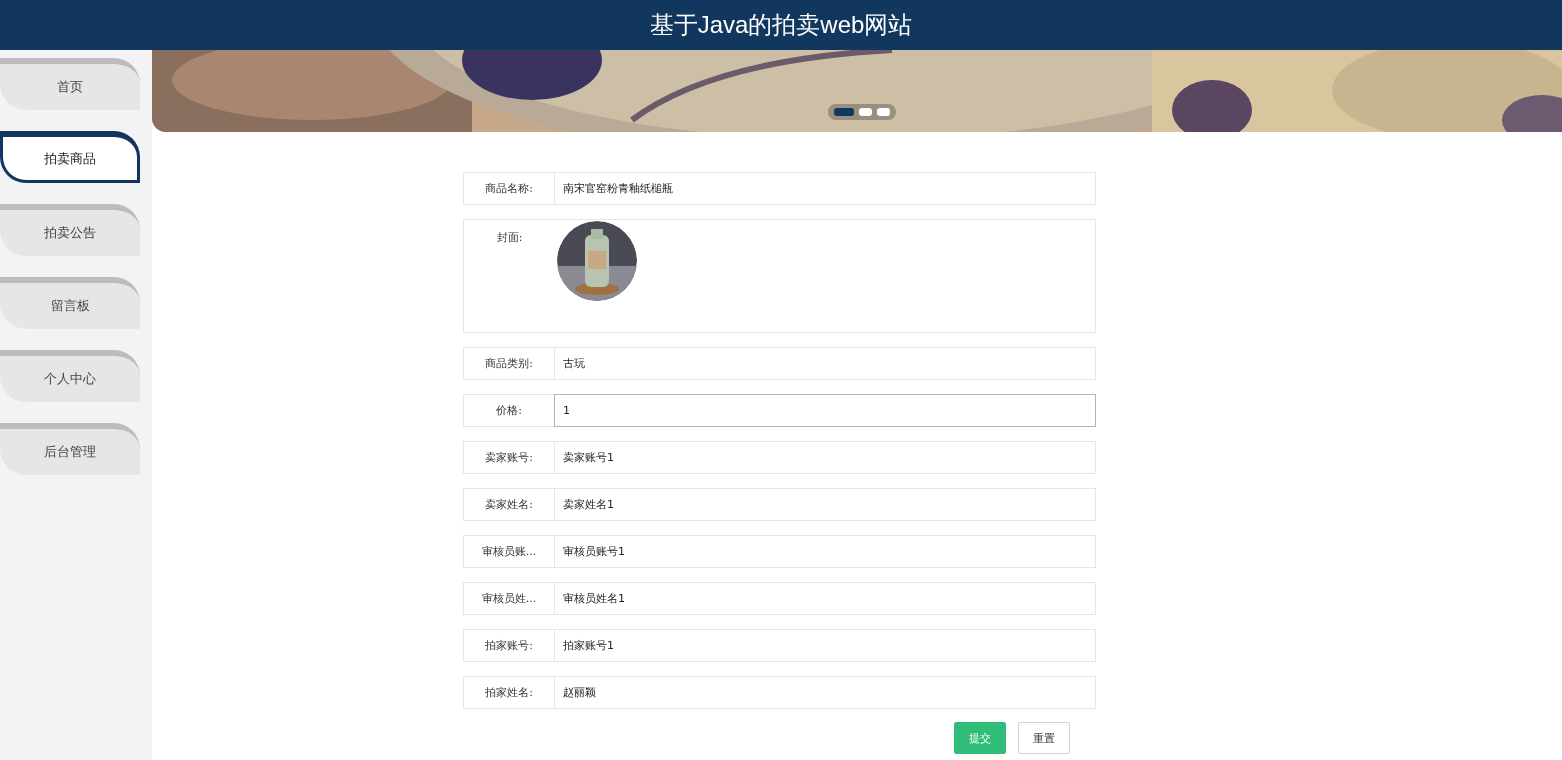  Describe the element at coordinates (825, 363) in the screenshot. I see `input-field: 古玩` at that location.